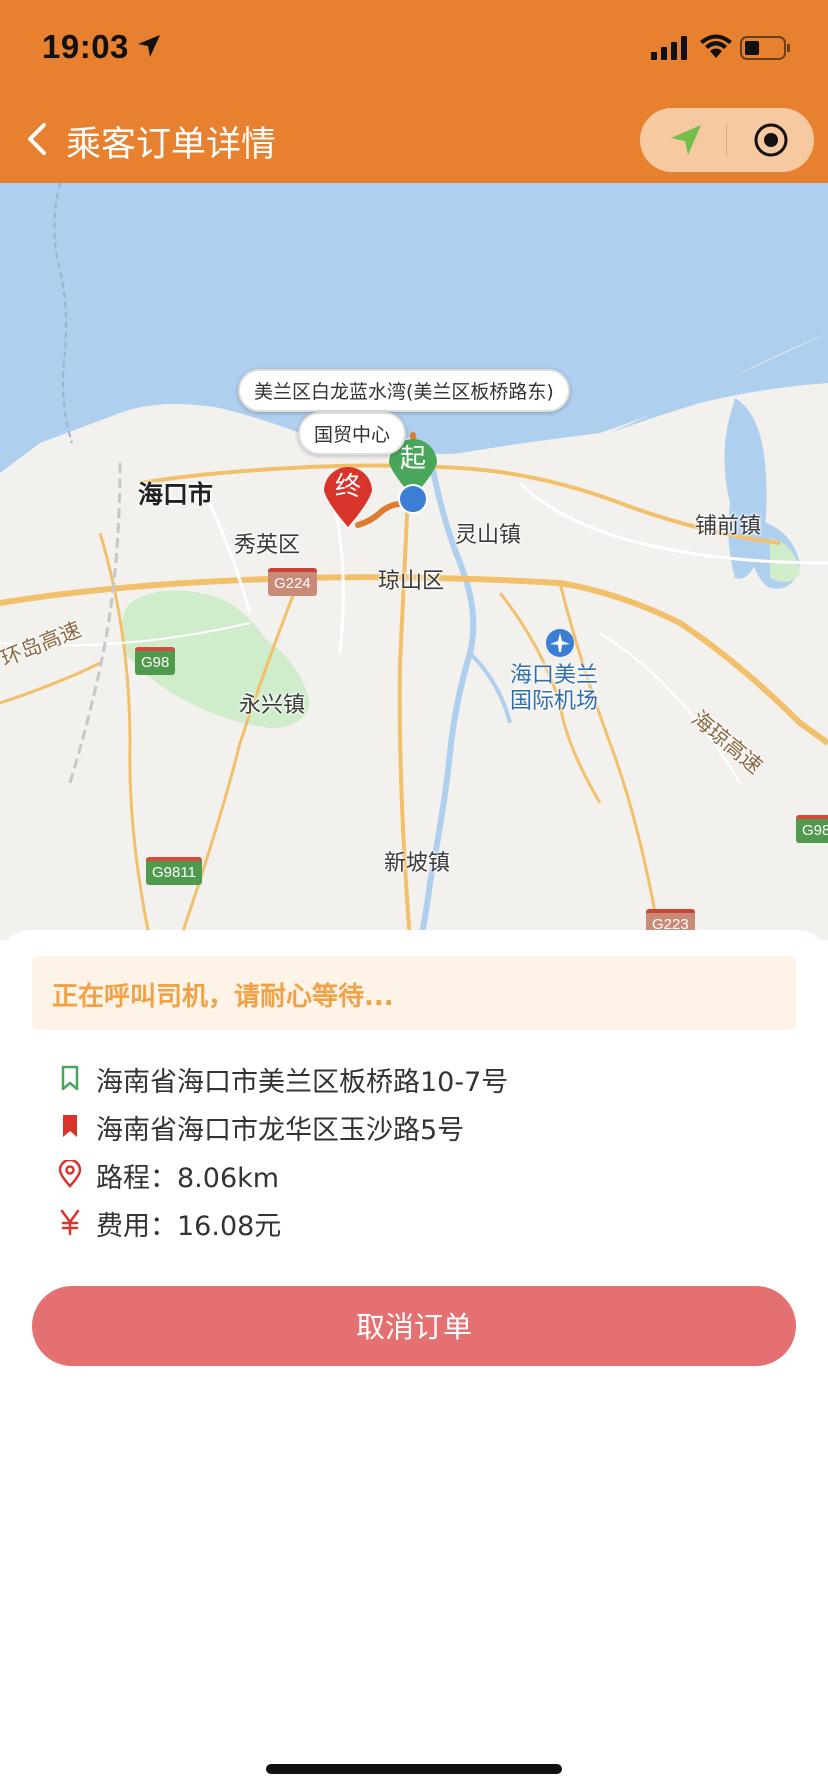  What do you see at coordinates (669, 48) in the screenshot?
I see `cellular-signal-icon` at bounding box center [669, 48].